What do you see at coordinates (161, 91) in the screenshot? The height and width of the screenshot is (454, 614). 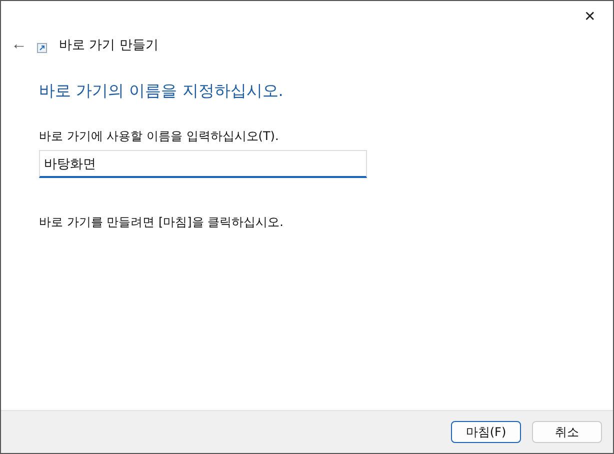 I see `page-heading: 바로 가기의 이름을 지정하십시오.` at bounding box center [161, 91].